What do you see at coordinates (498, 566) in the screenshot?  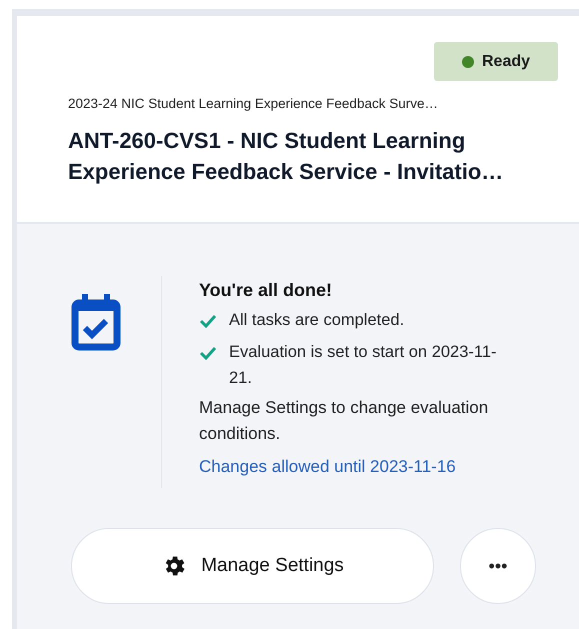 I see `more-options-button: •••` at bounding box center [498, 566].